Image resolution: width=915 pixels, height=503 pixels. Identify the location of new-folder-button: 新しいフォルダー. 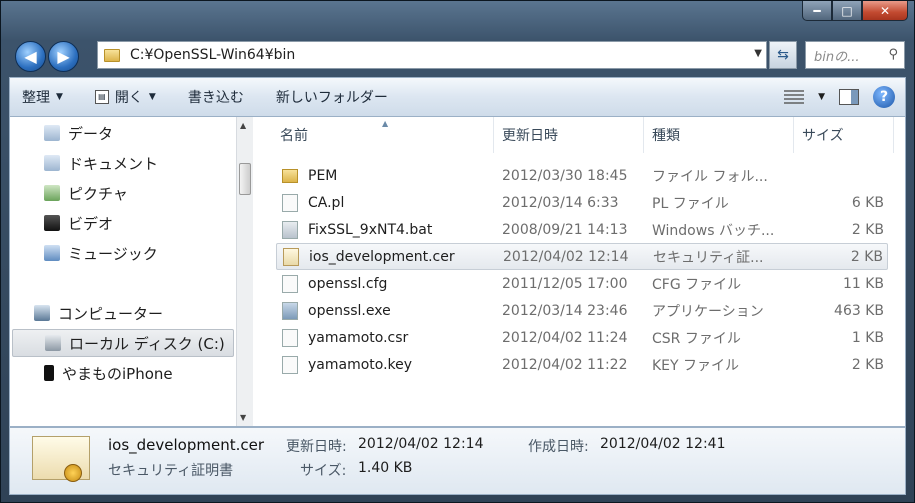
(332, 97).